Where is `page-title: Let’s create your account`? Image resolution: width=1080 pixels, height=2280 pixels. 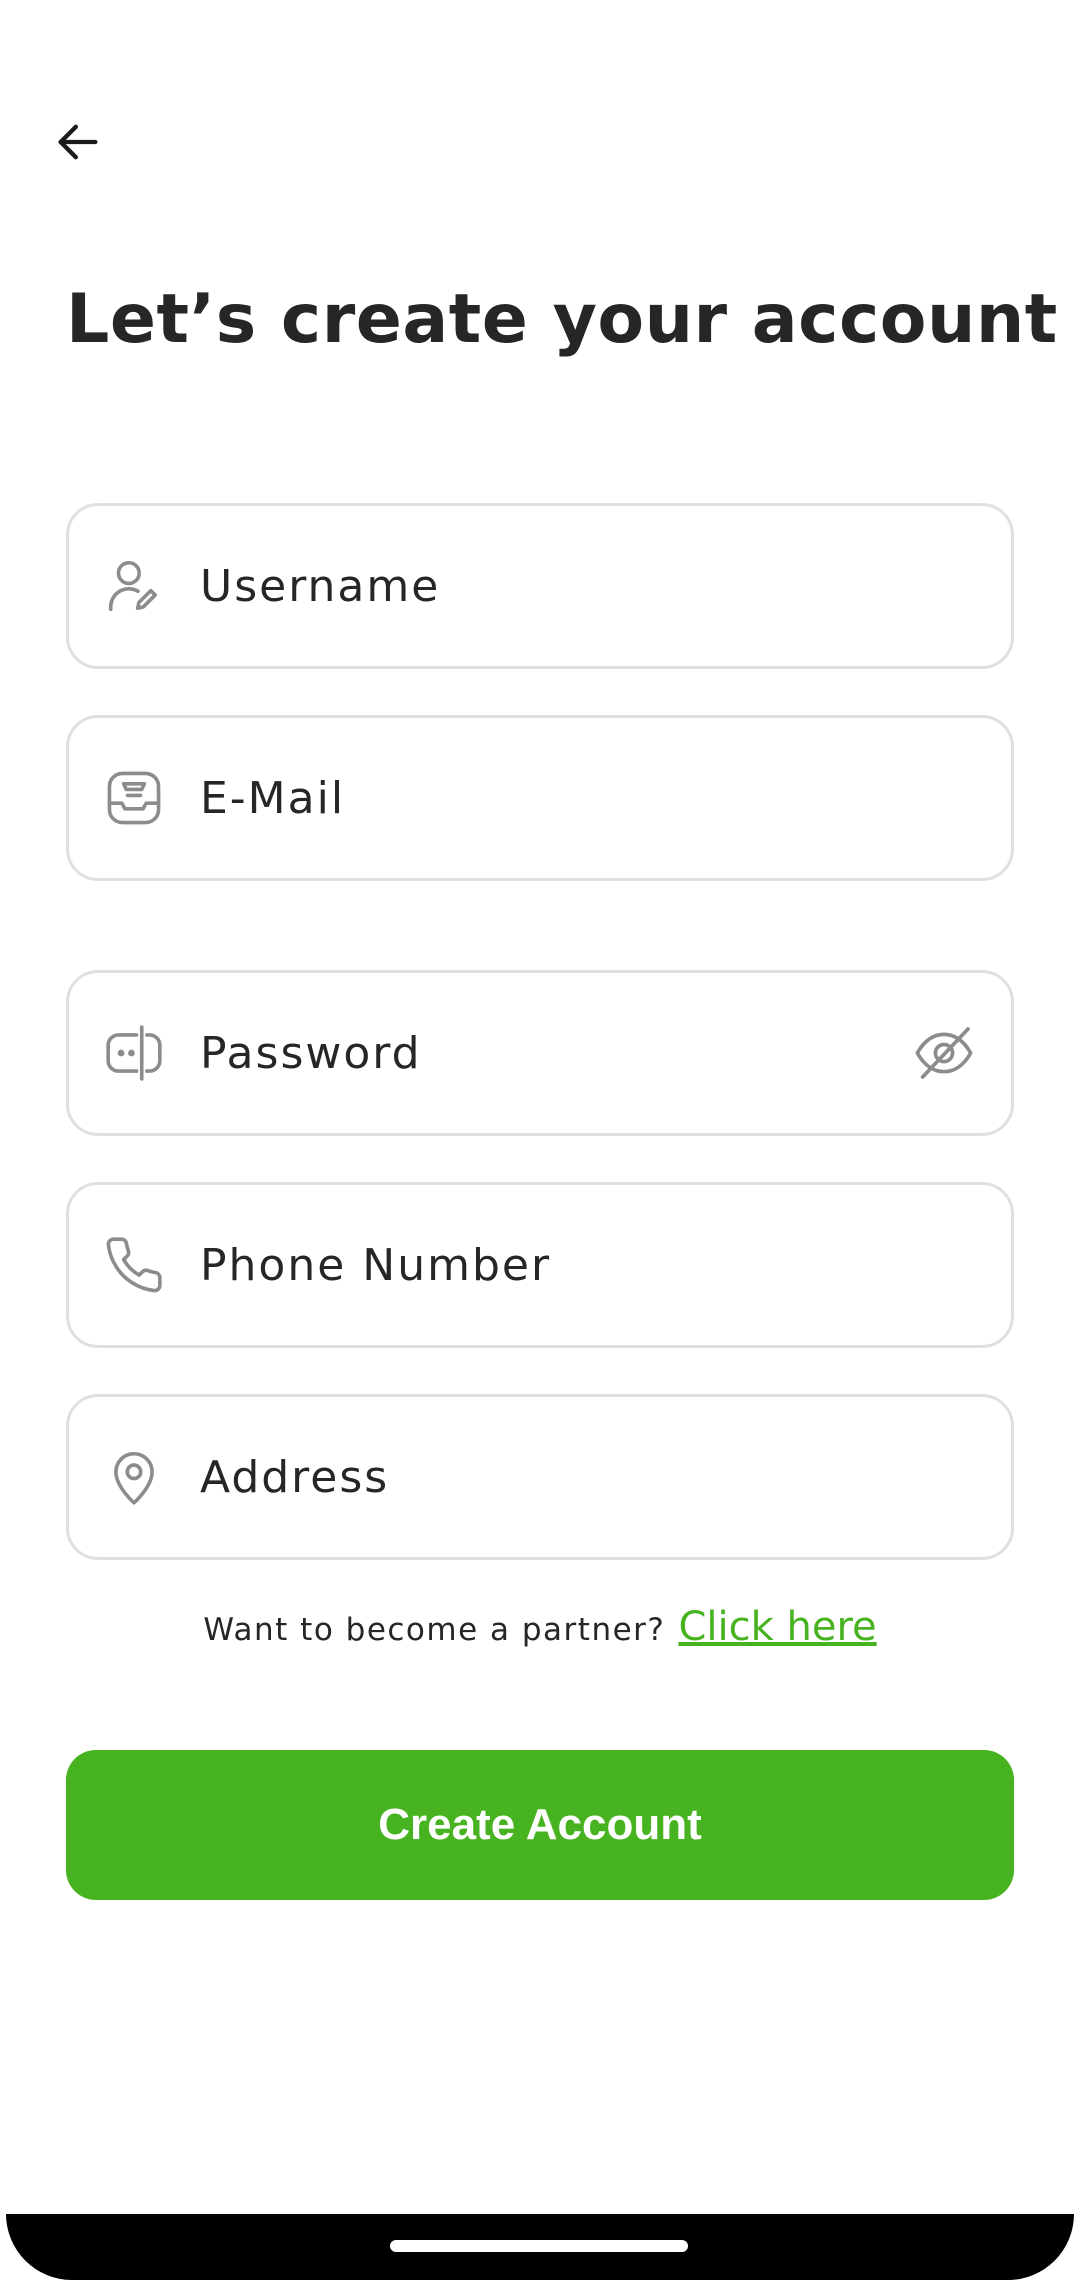 page-title: Let’s create your account is located at coordinates (562, 319).